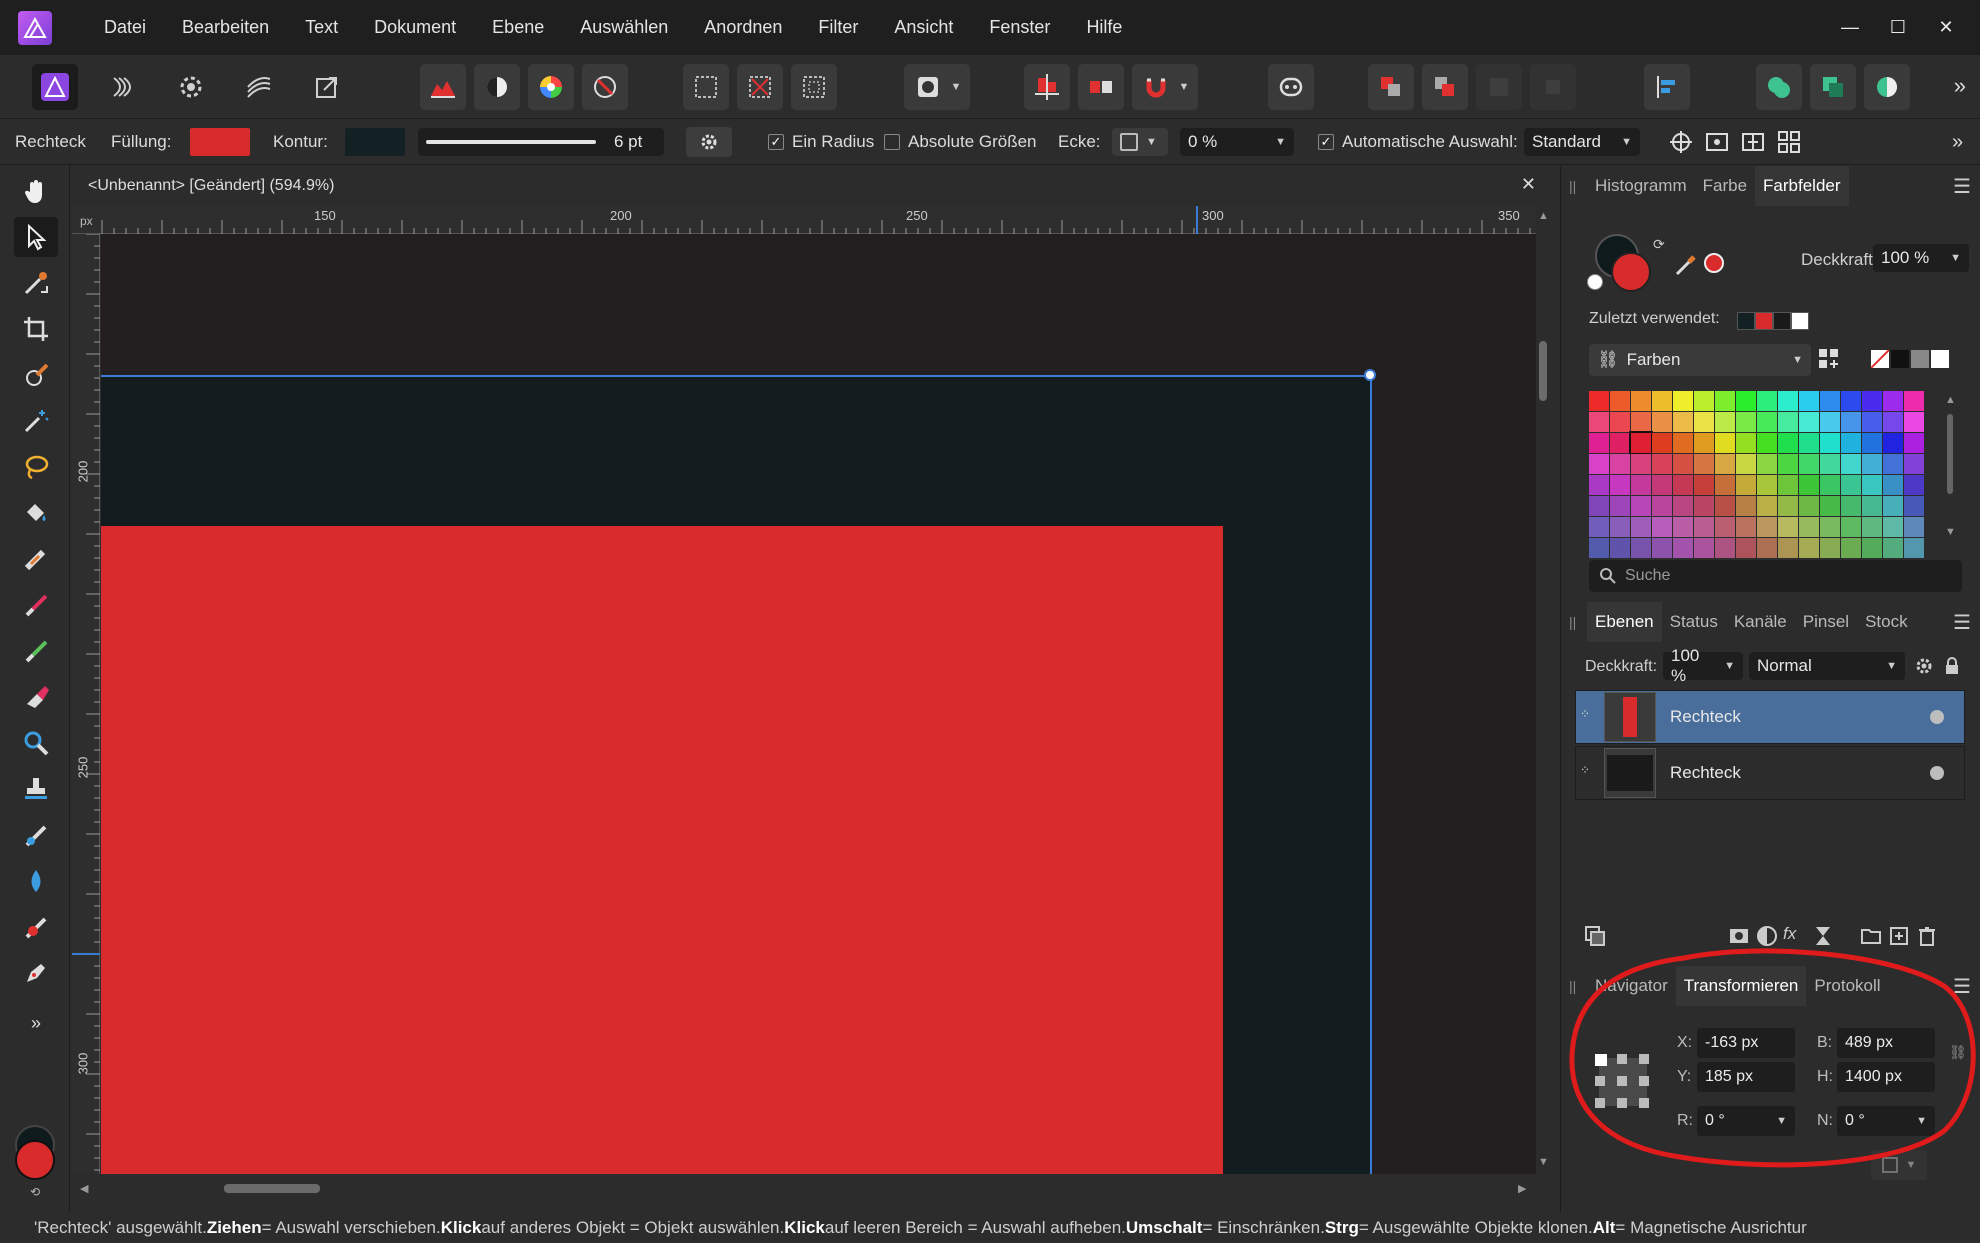 The image size is (1980, 1243). I want to click on scroll-right-icon: ▶, so click(1522, 1188).